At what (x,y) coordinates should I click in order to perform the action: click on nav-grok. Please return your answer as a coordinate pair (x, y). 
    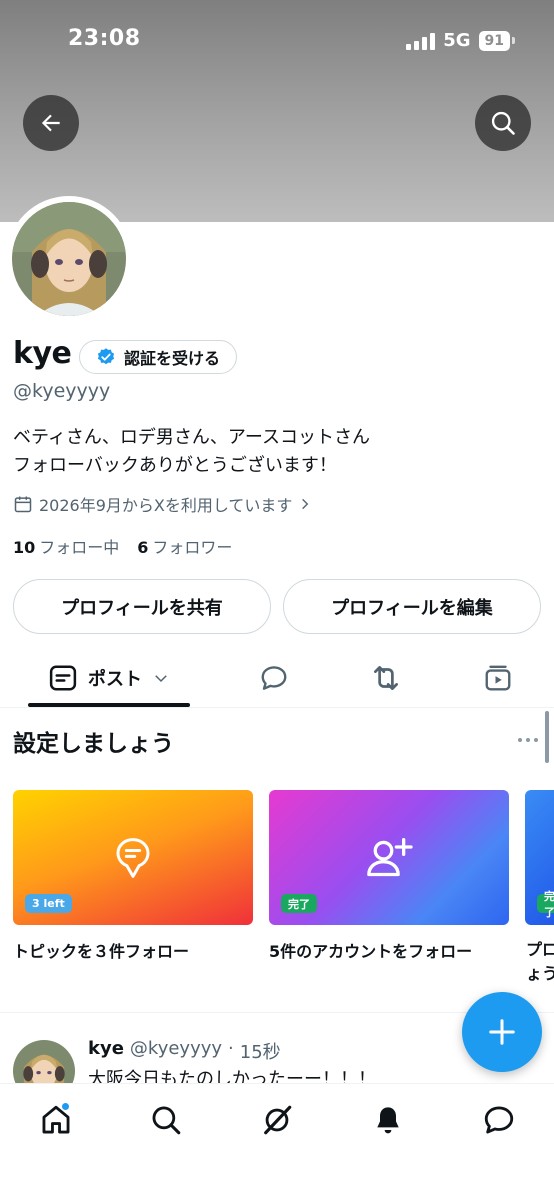
    Looking at the image, I should click on (277, 1120).